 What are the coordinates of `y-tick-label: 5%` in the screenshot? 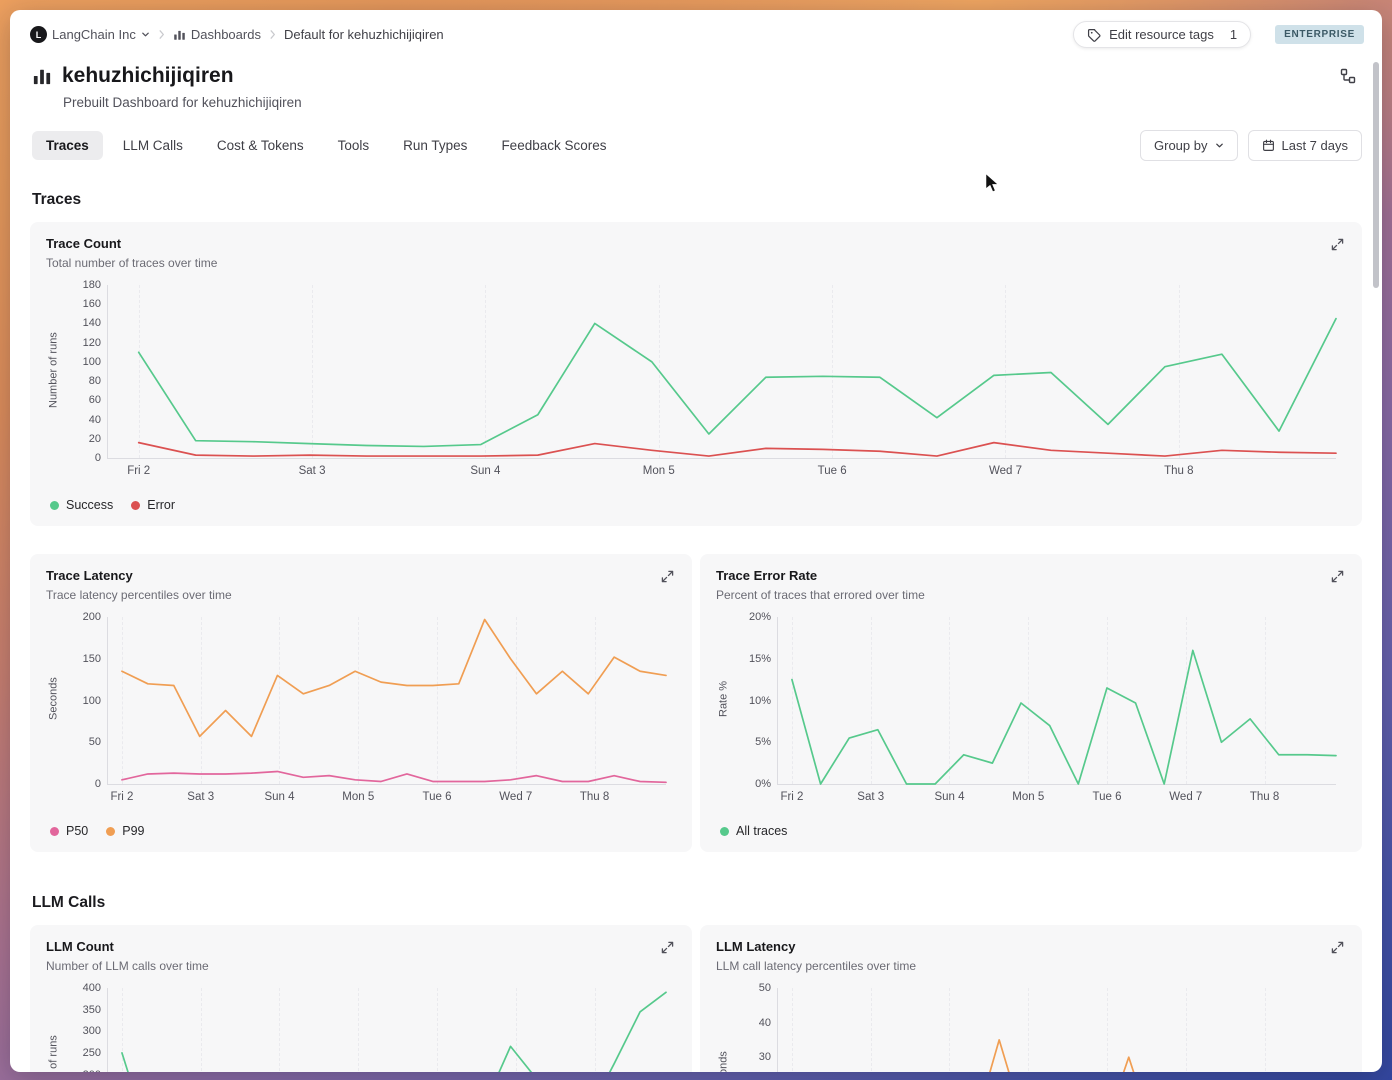 It's located at (763, 742).